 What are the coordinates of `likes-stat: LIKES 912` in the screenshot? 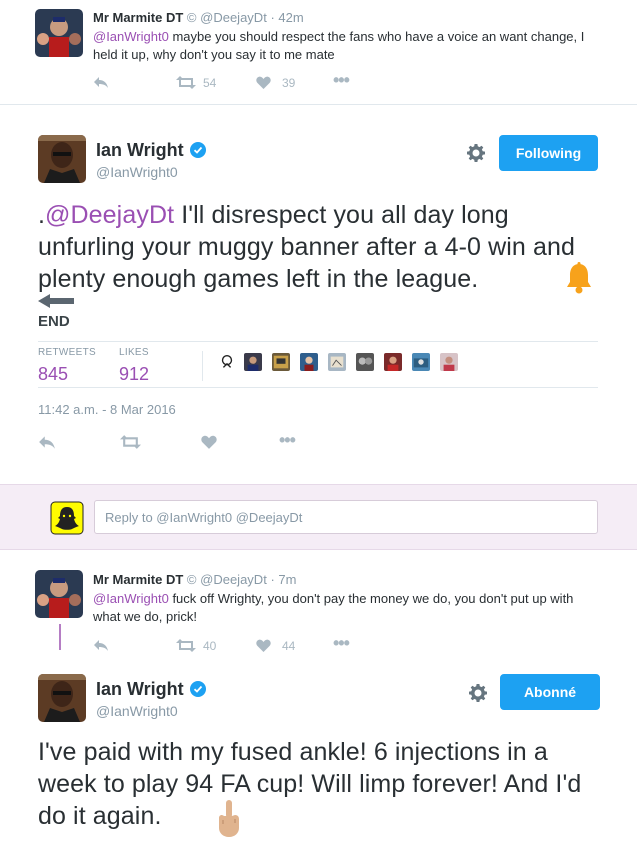 It's located at (134, 366).